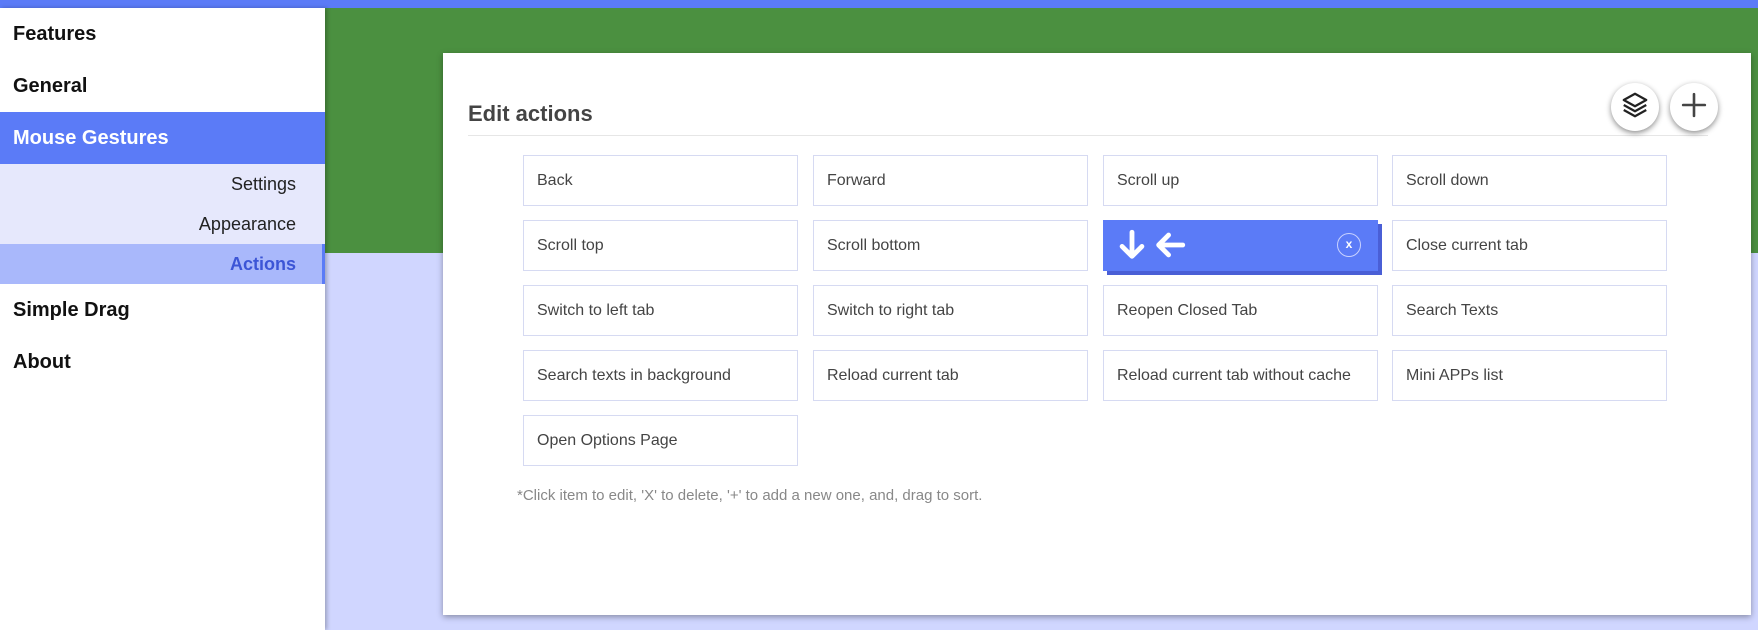 The width and height of the screenshot is (1758, 630). I want to click on action-scroll-top: Scroll top, so click(660, 245).